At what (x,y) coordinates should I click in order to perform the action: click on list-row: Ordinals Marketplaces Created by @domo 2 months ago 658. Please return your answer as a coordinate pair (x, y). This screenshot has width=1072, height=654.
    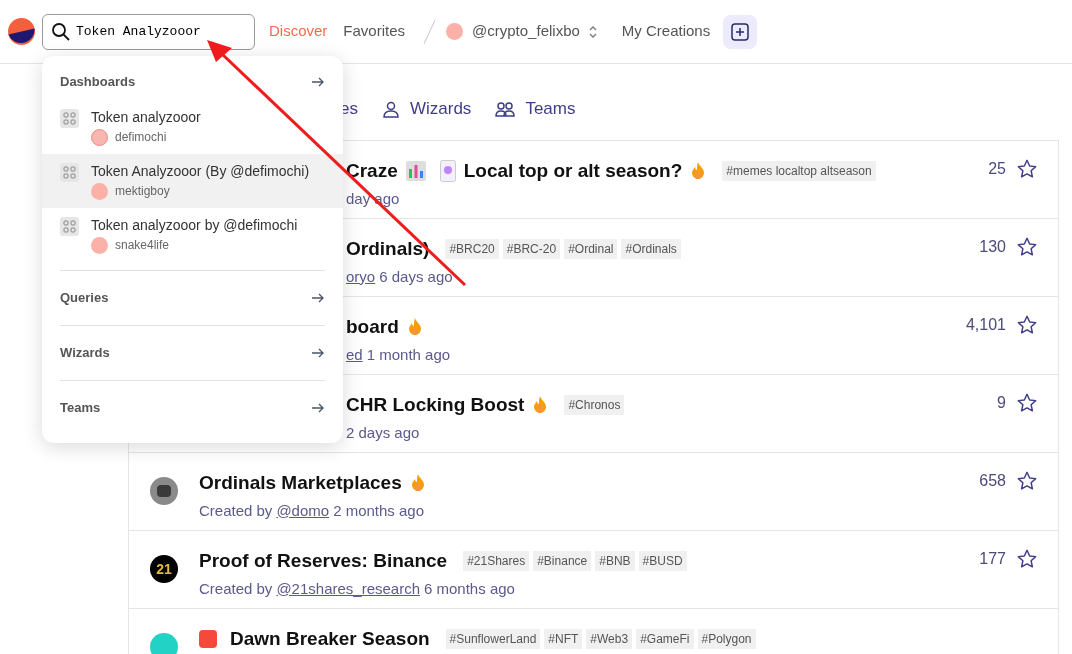
    Looking at the image, I should click on (593, 492).